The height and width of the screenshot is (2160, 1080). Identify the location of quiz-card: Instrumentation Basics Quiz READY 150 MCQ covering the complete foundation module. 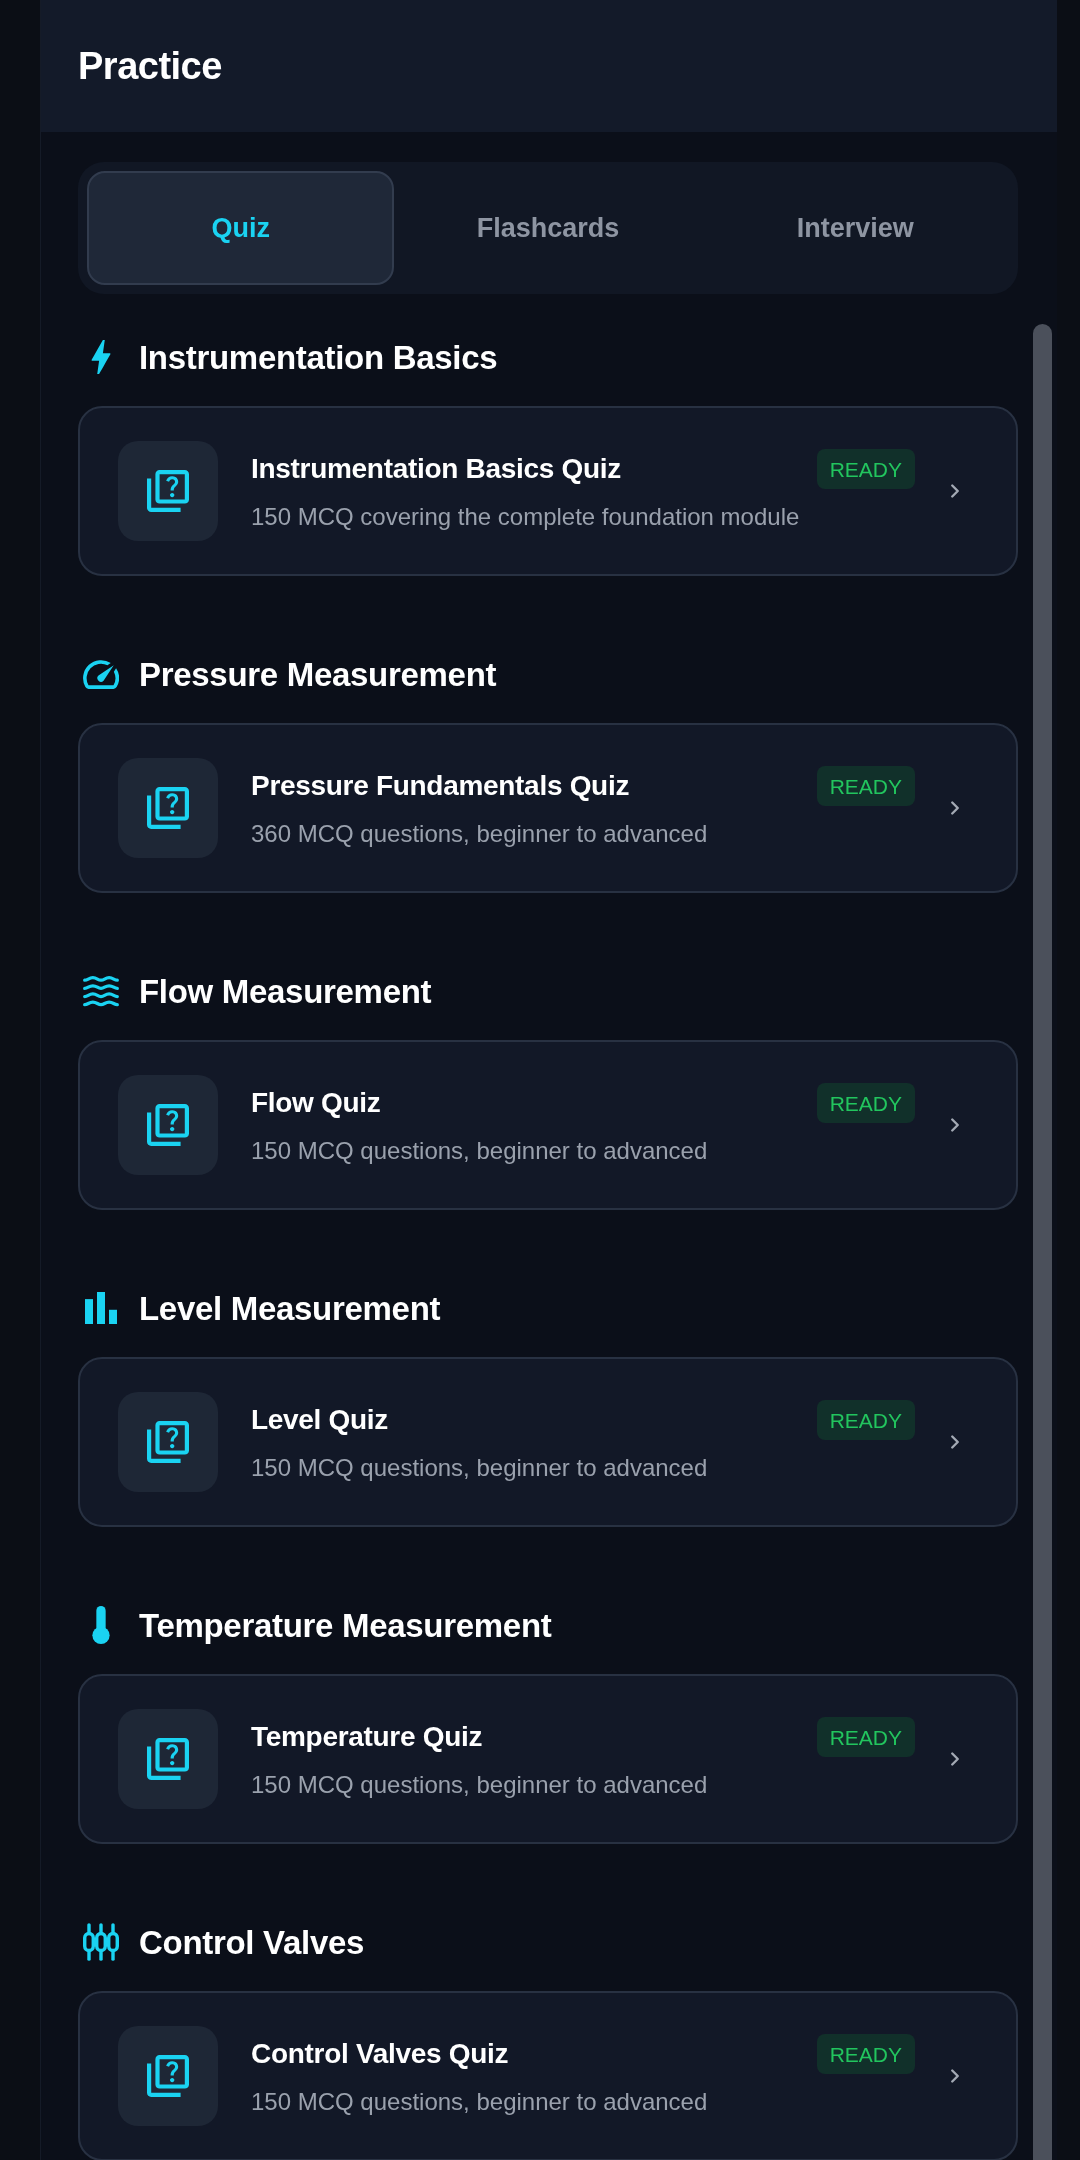
(548, 491).